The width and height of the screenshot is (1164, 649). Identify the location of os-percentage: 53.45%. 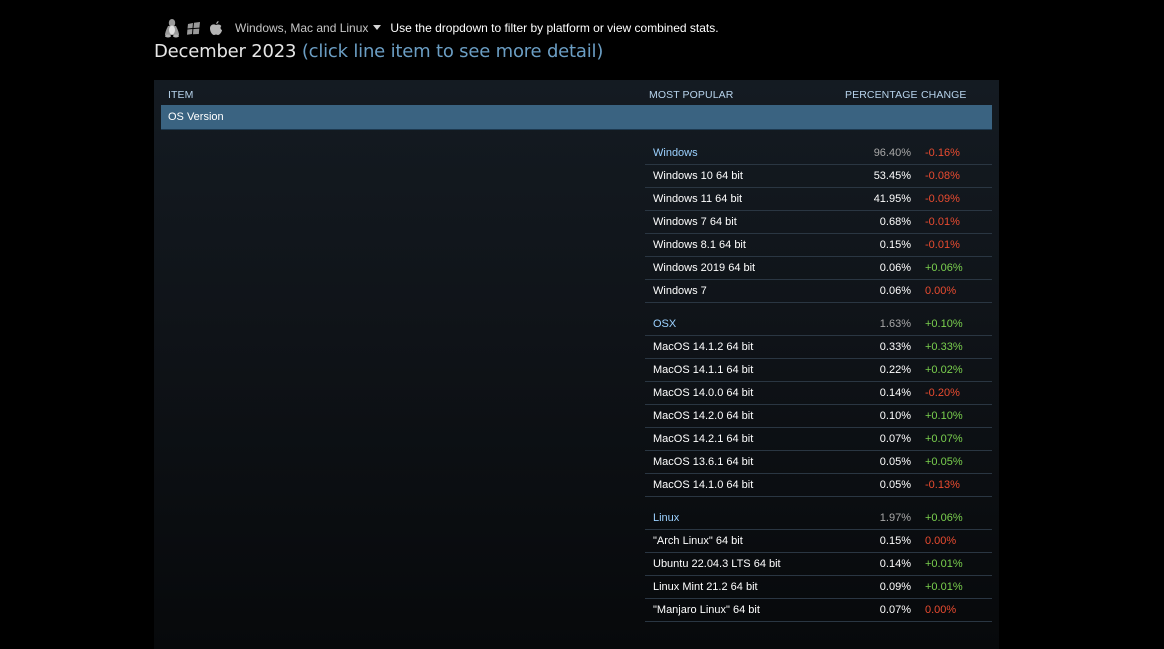
(892, 176).